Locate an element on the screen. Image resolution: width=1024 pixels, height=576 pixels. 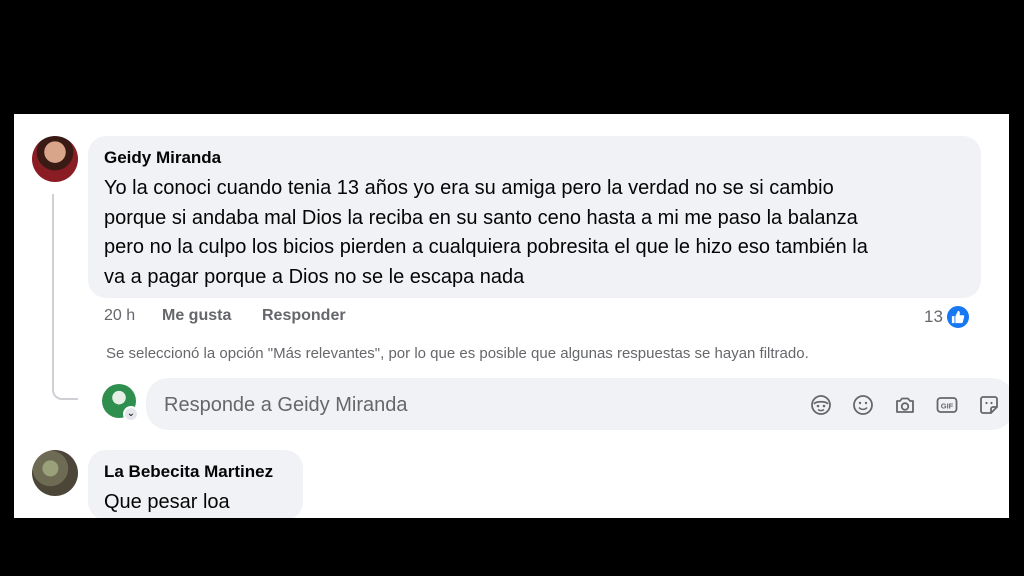
reply-button: Responder is located at coordinates (304, 316).